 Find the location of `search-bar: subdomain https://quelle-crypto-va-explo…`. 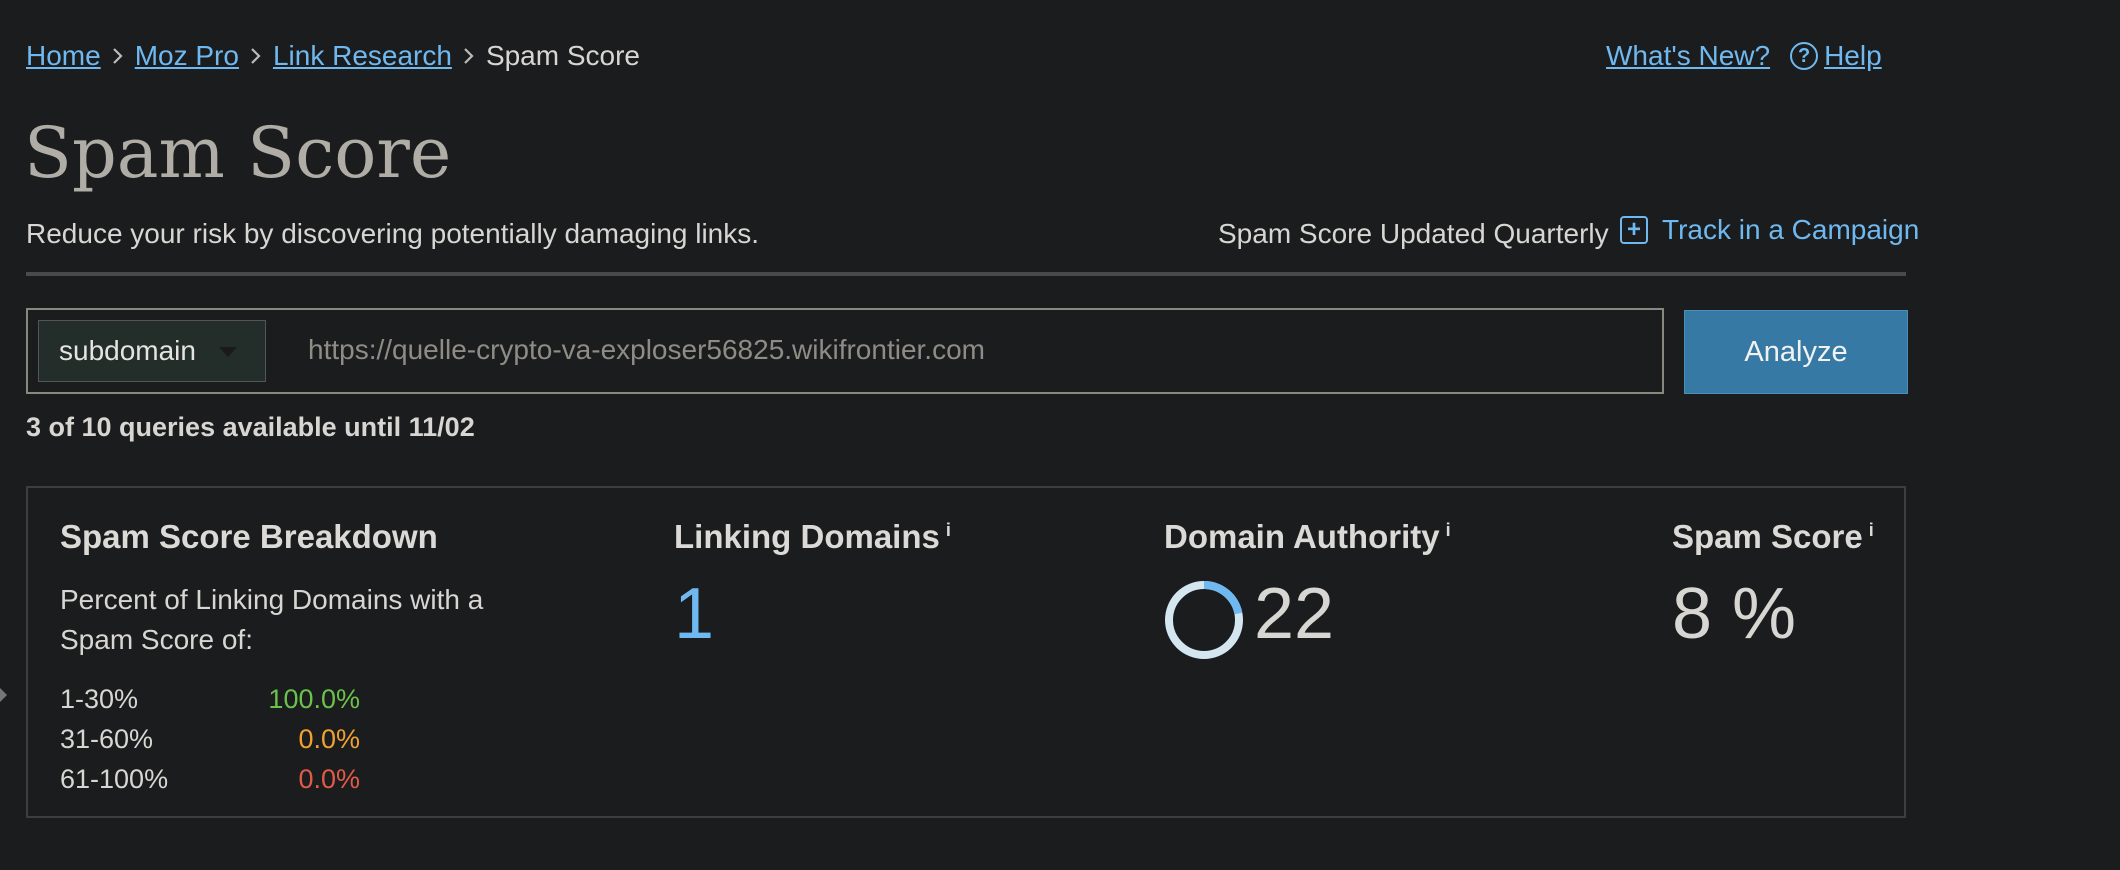

search-bar: subdomain https://quelle-crypto-va-explo… is located at coordinates (845, 351).